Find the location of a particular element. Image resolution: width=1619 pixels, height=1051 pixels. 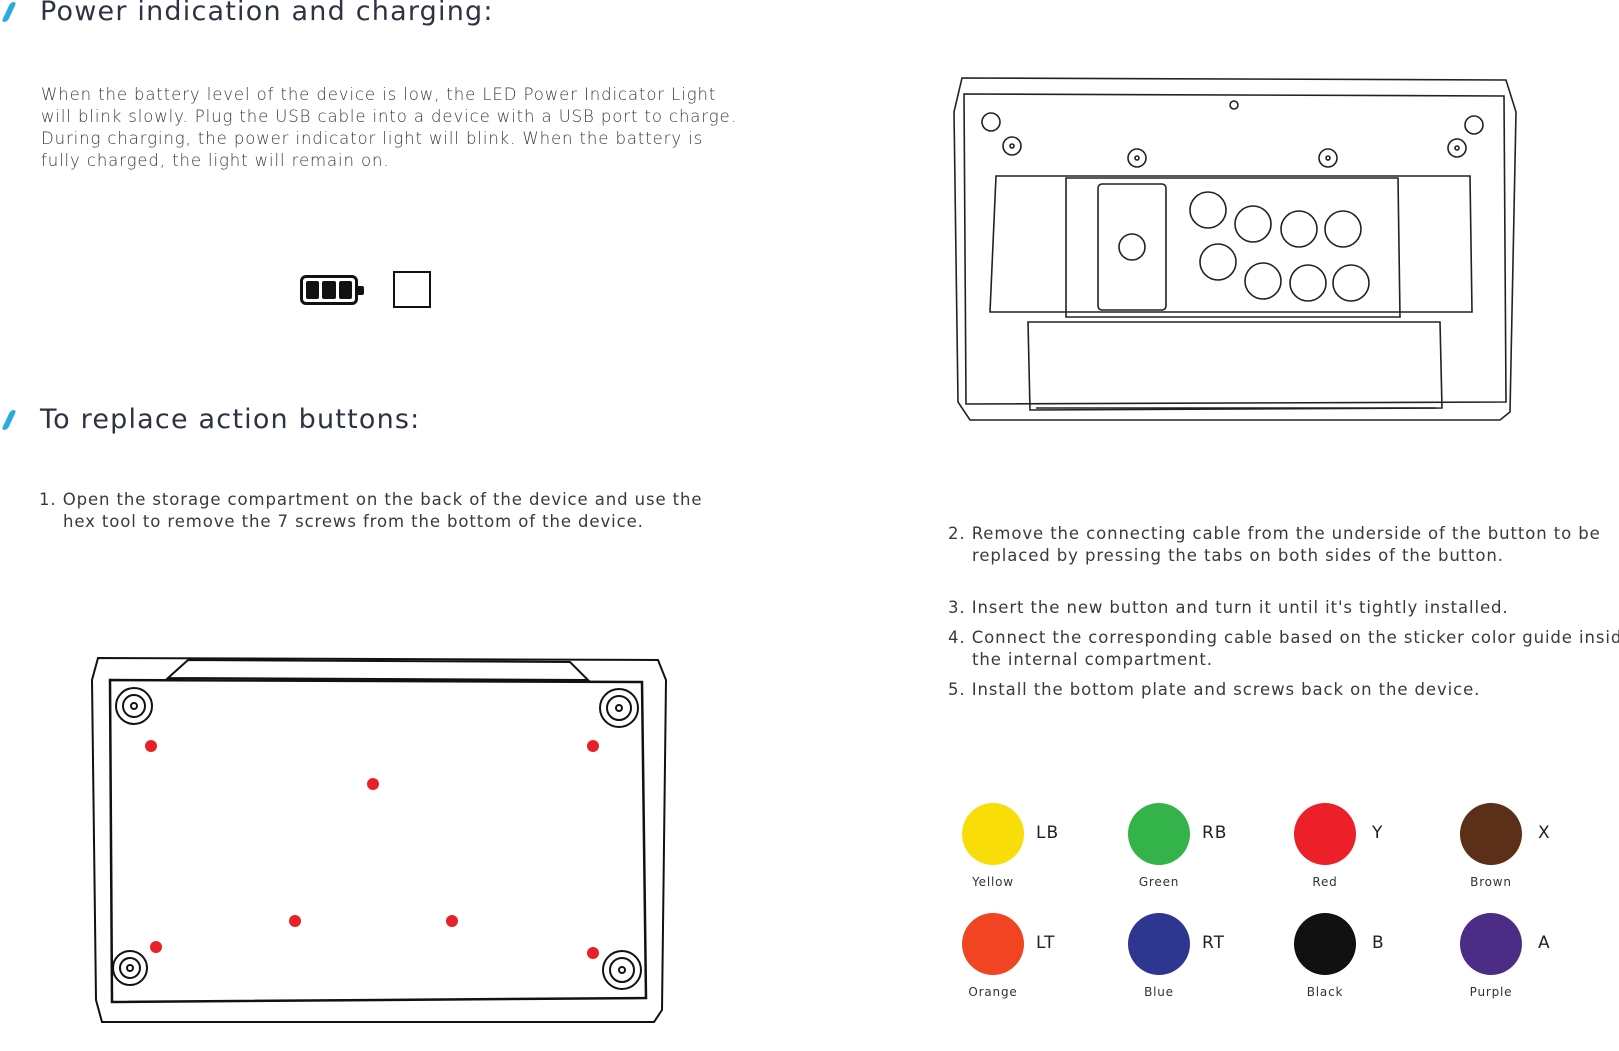

color-name-label: Blue is located at coordinates (1159, 992).